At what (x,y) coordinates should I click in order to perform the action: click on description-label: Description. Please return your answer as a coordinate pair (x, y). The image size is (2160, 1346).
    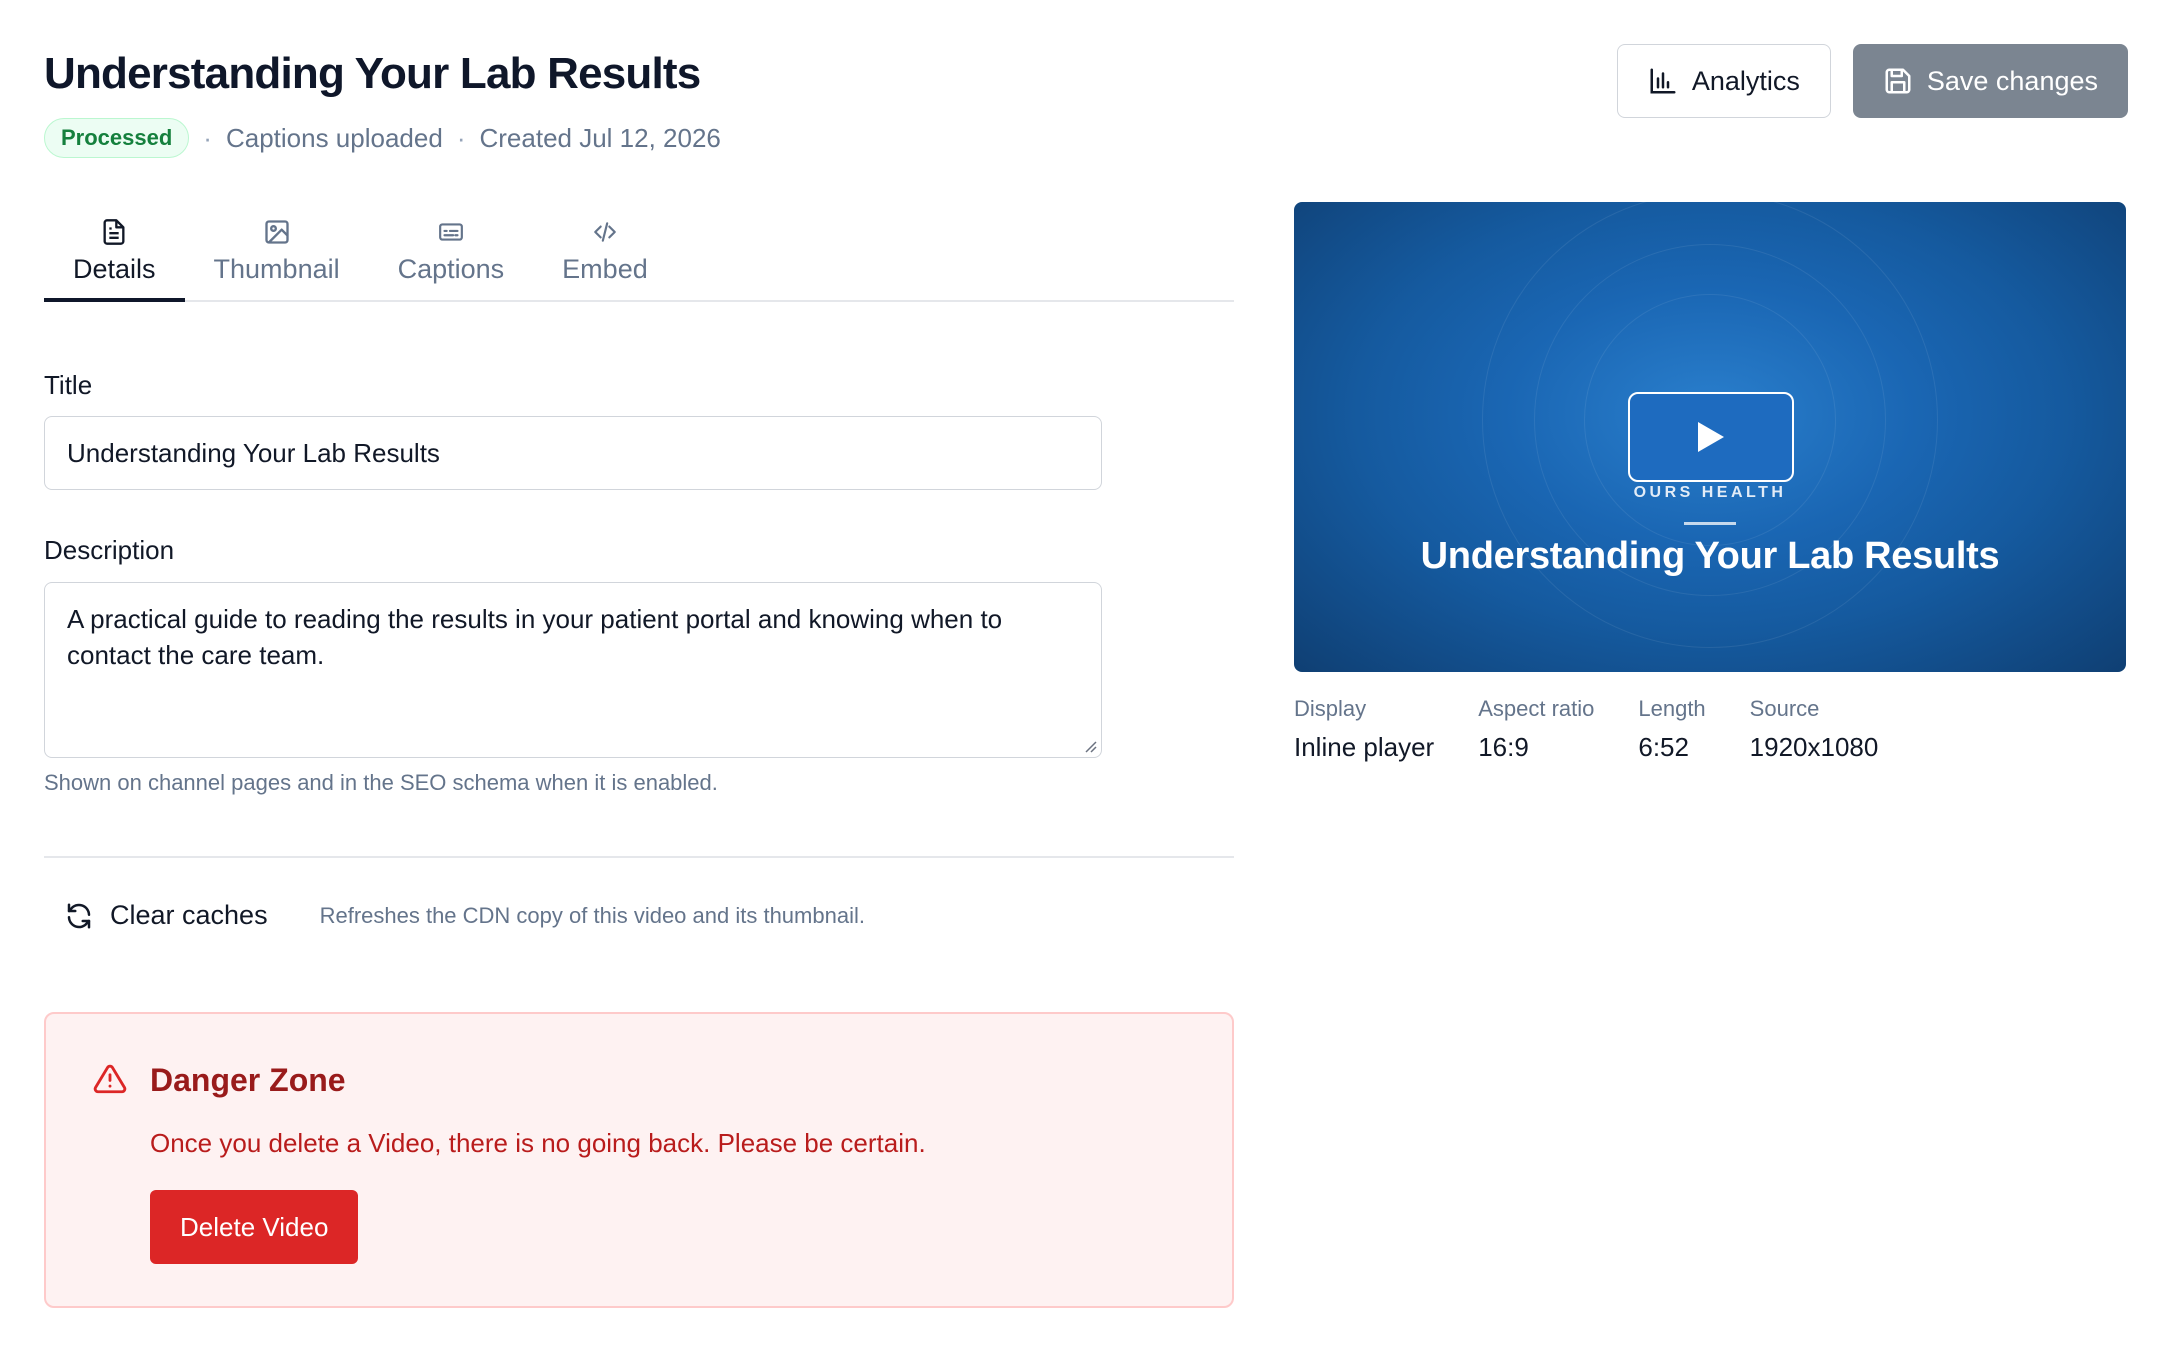
    Looking at the image, I should click on (109, 550).